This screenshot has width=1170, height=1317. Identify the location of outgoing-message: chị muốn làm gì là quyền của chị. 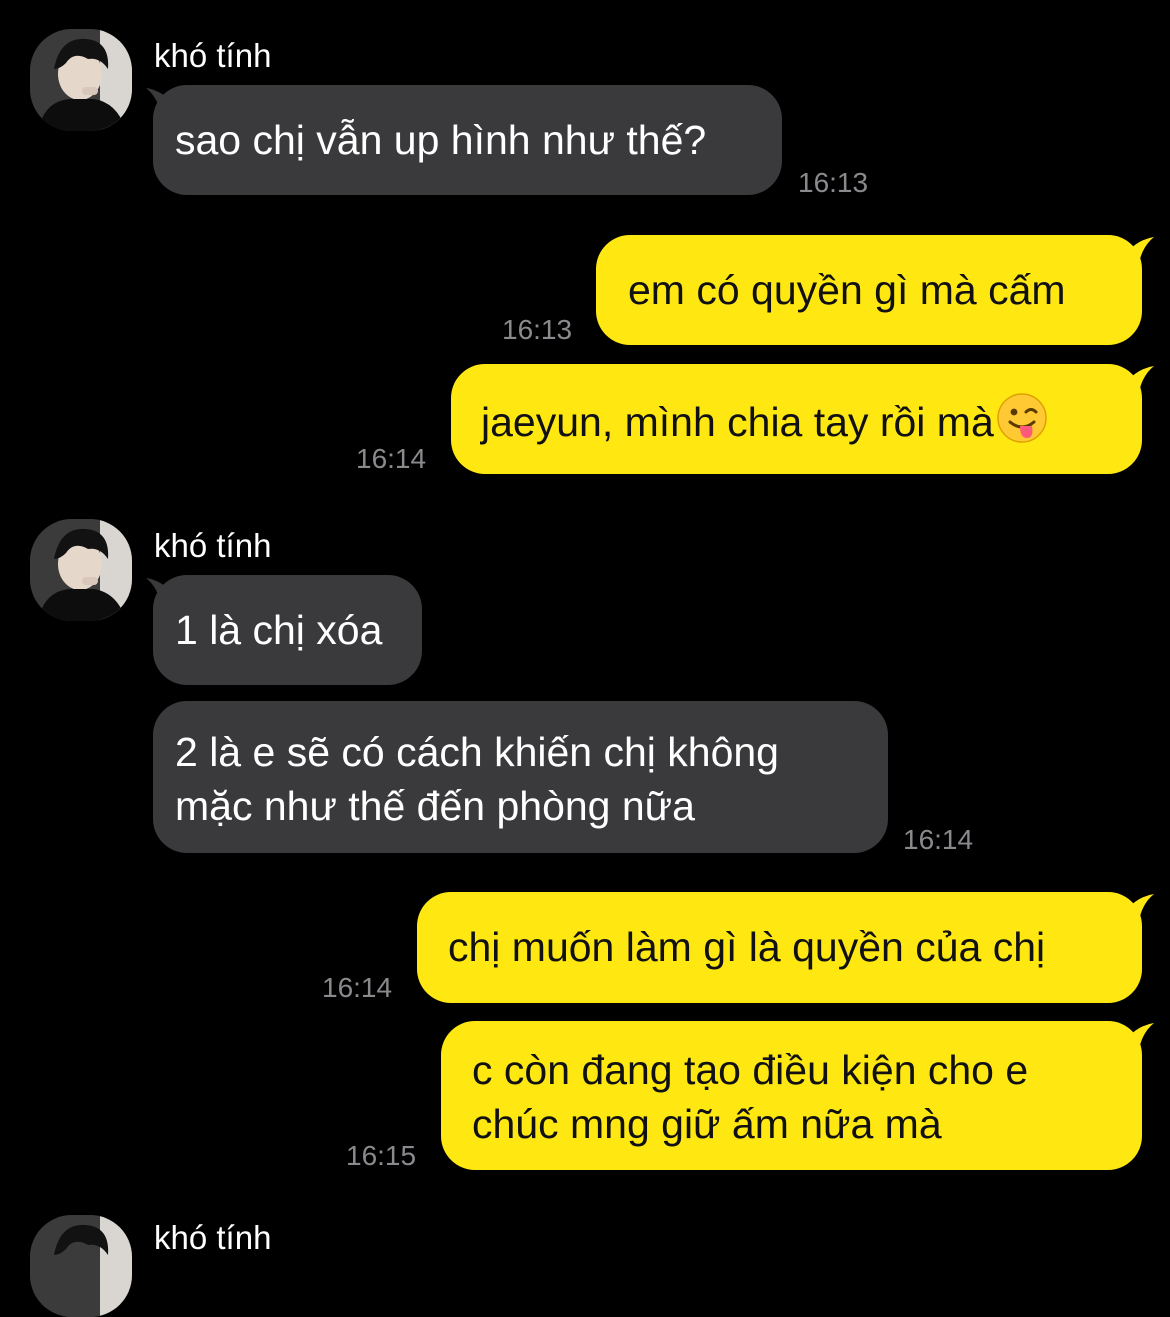
(779, 947).